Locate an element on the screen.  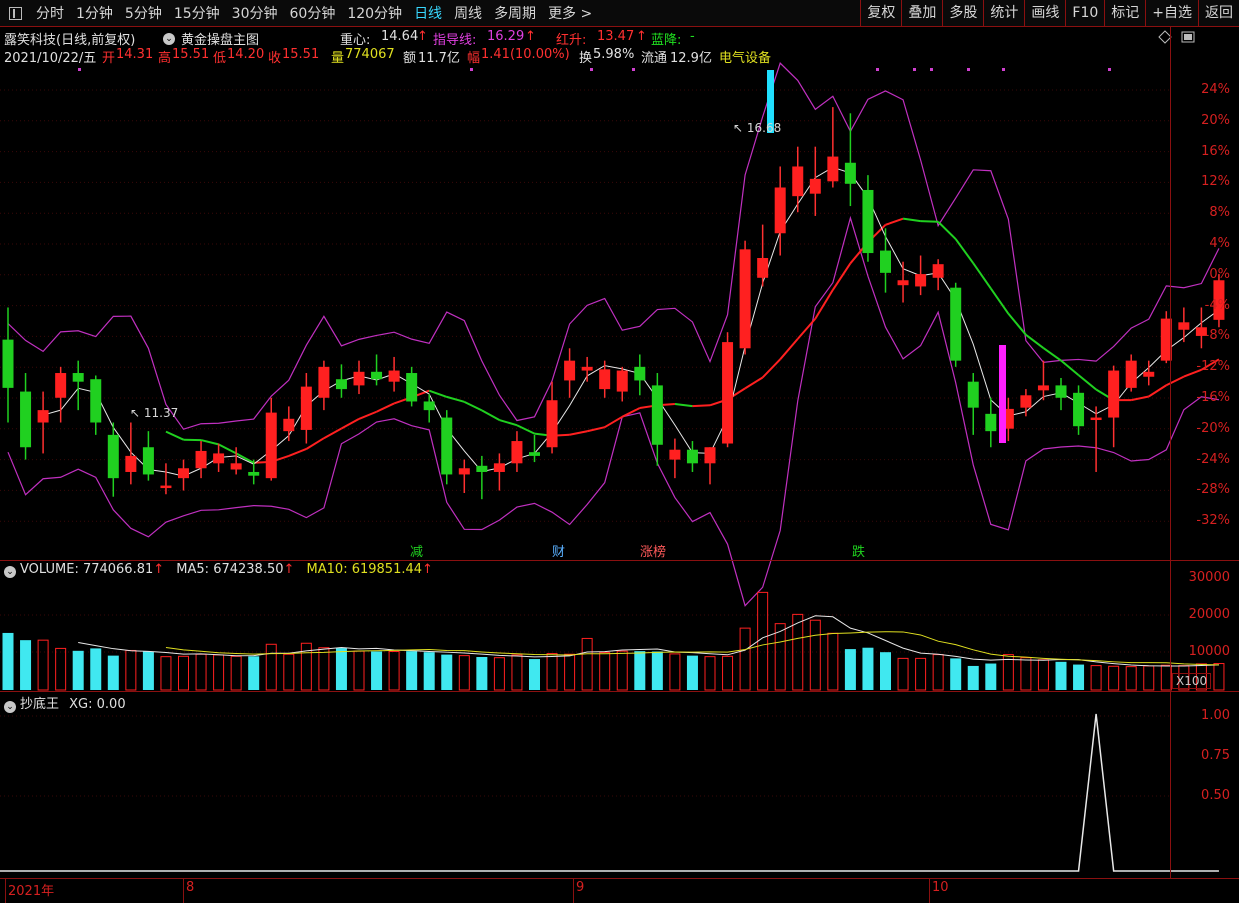
volume-unit: X100 is located at coordinates (1192, 681).